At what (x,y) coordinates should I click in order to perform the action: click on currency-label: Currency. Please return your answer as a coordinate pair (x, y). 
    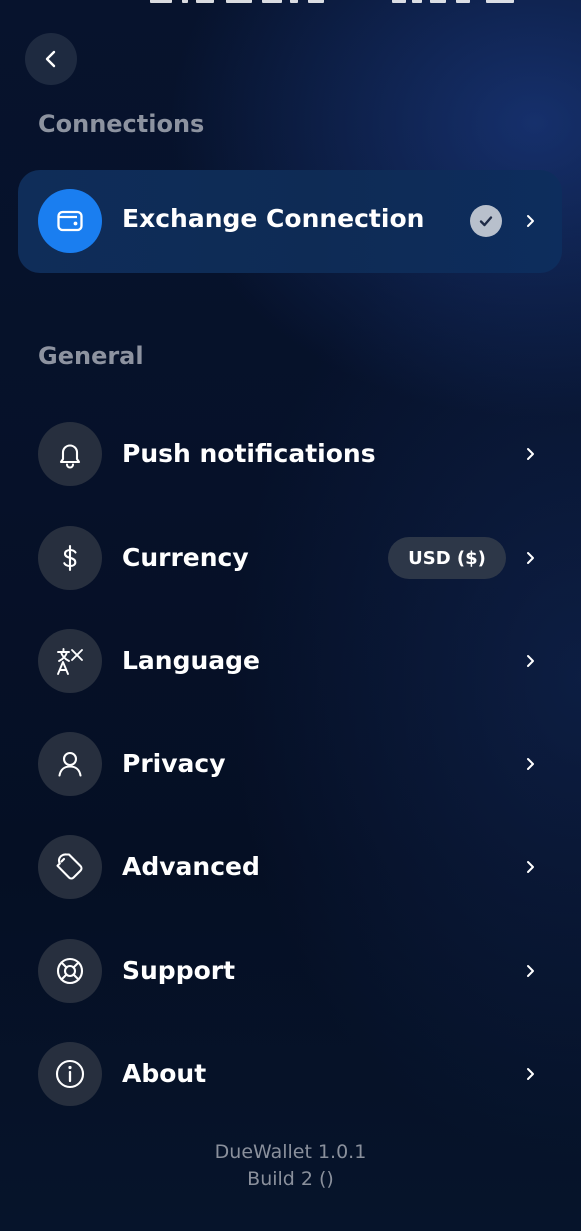
    Looking at the image, I should click on (185, 557).